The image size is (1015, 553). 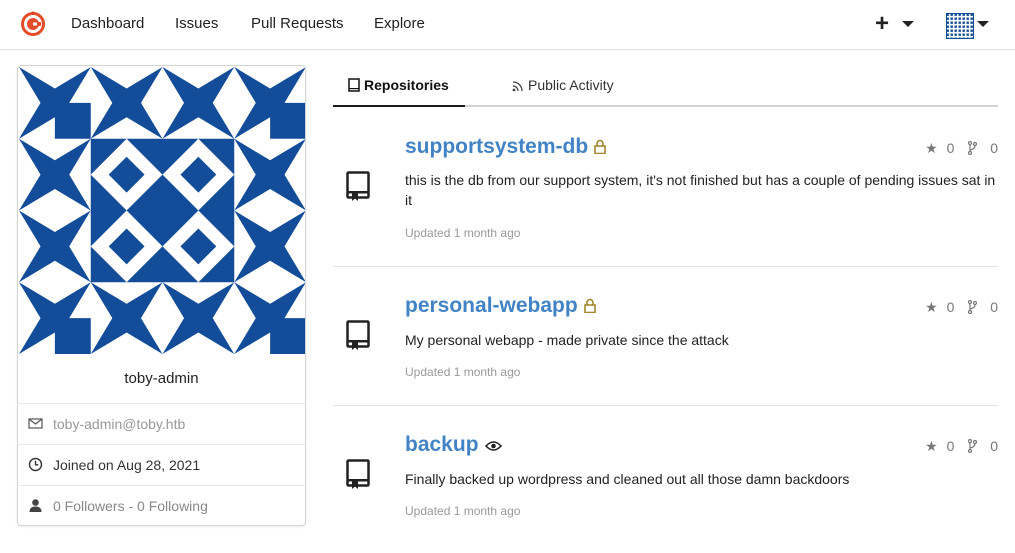 What do you see at coordinates (35, 423) in the screenshot?
I see `mail-icon` at bounding box center [35, 423].